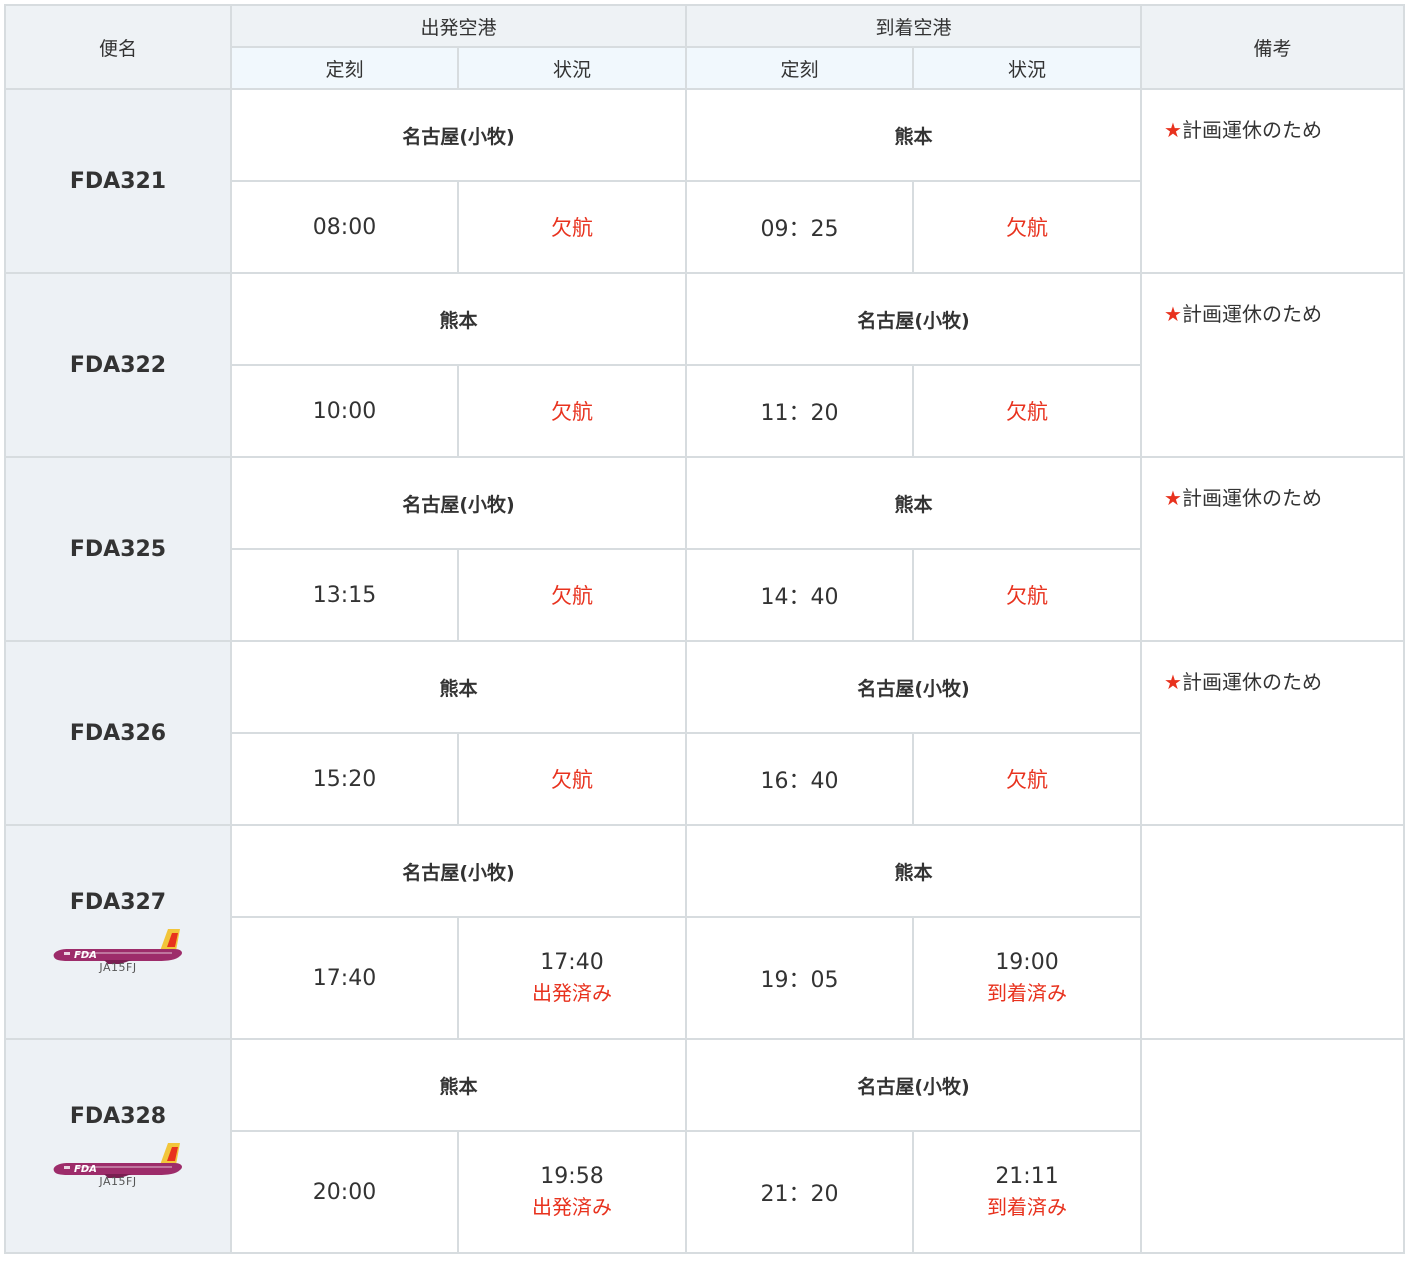 This screenshot has width=1408, height=1262. I want to click on arrival-scheduled-time: 11：20, so click(800, 411).